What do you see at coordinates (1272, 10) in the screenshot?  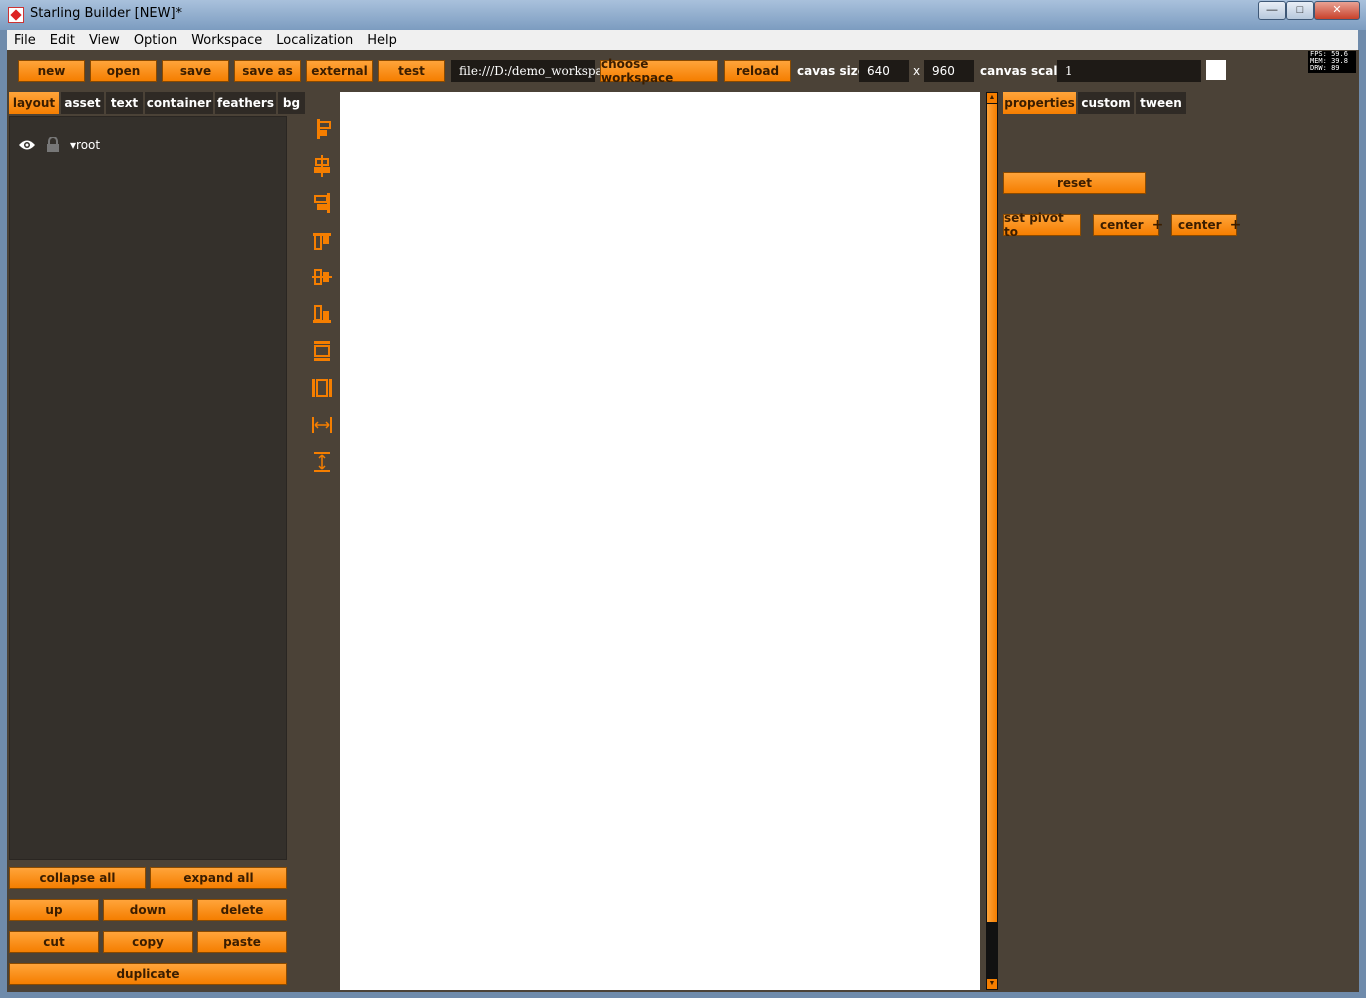 I see `minimize-button: —` at bounding box center [1272, 10].